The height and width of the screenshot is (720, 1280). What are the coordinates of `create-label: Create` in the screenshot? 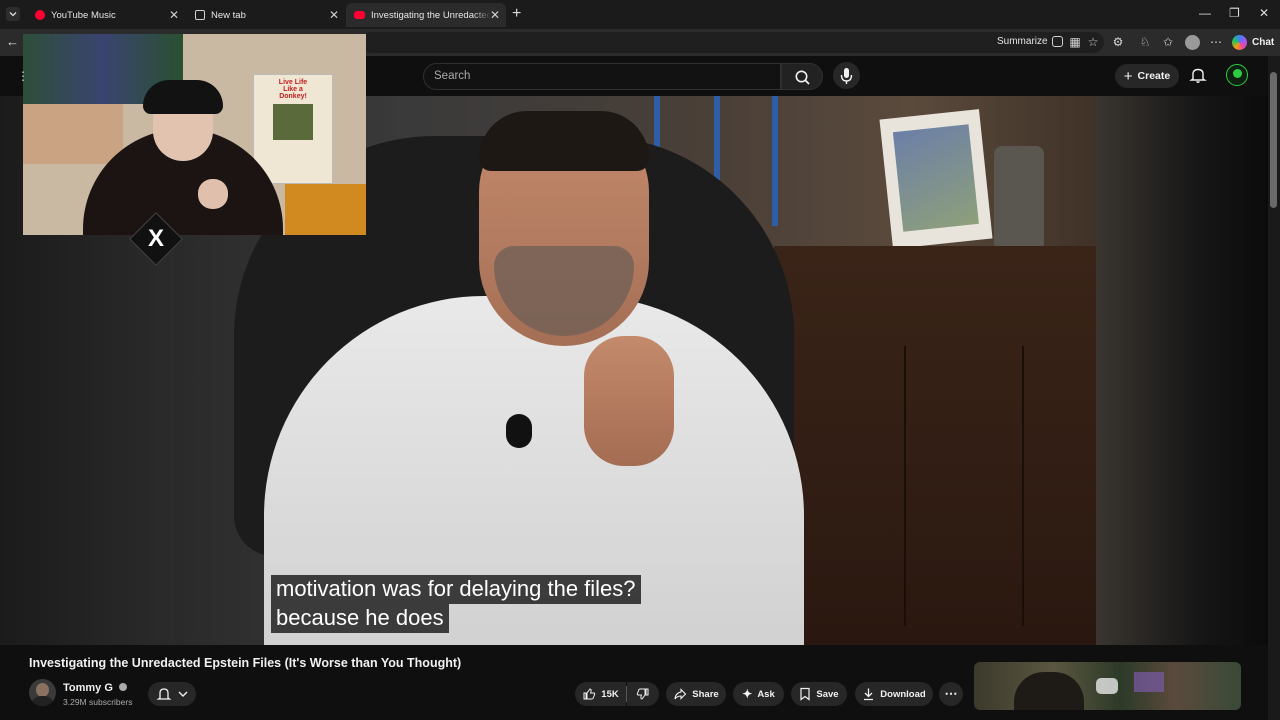 It's located at (1154, 76).